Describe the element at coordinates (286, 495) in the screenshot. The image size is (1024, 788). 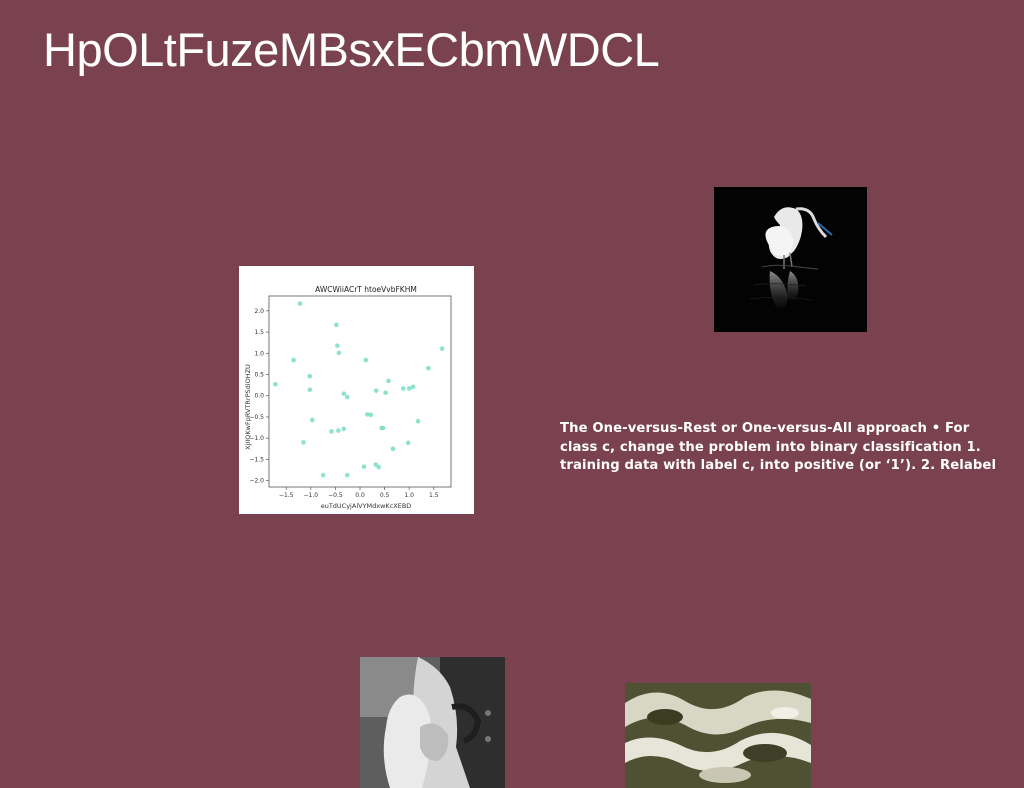
I see `x-tick-label: −1.5` at that location.